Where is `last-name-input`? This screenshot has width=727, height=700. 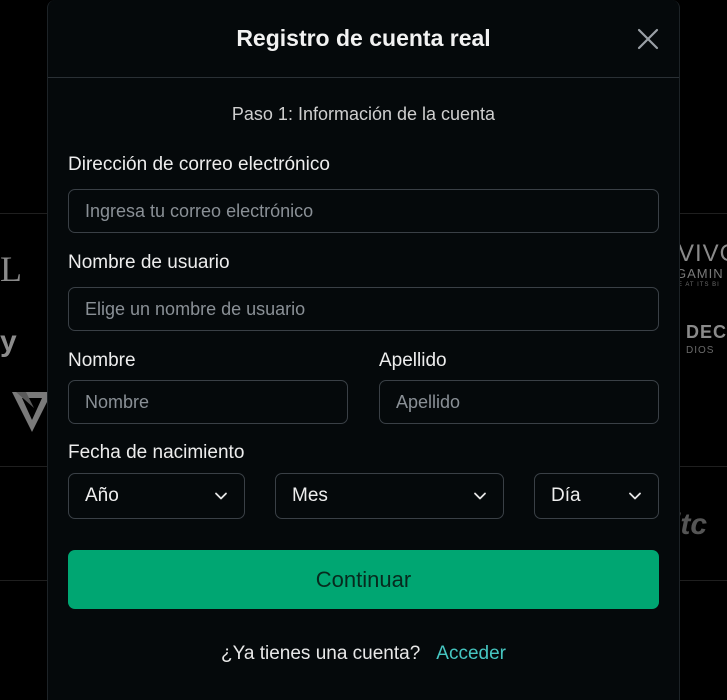 last-name-input is located at coordinates (519, 402).